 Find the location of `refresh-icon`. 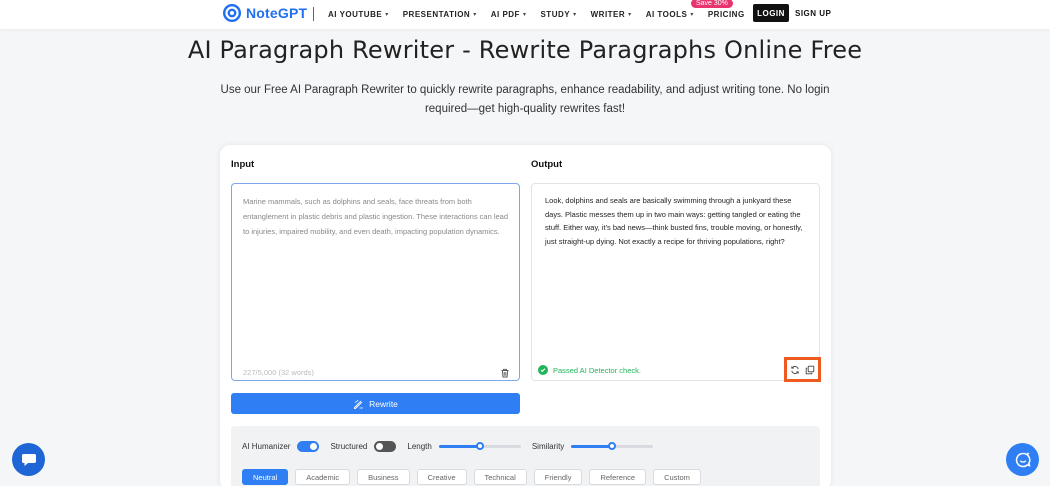

refresh-icon is located at coordinates (795, 370).